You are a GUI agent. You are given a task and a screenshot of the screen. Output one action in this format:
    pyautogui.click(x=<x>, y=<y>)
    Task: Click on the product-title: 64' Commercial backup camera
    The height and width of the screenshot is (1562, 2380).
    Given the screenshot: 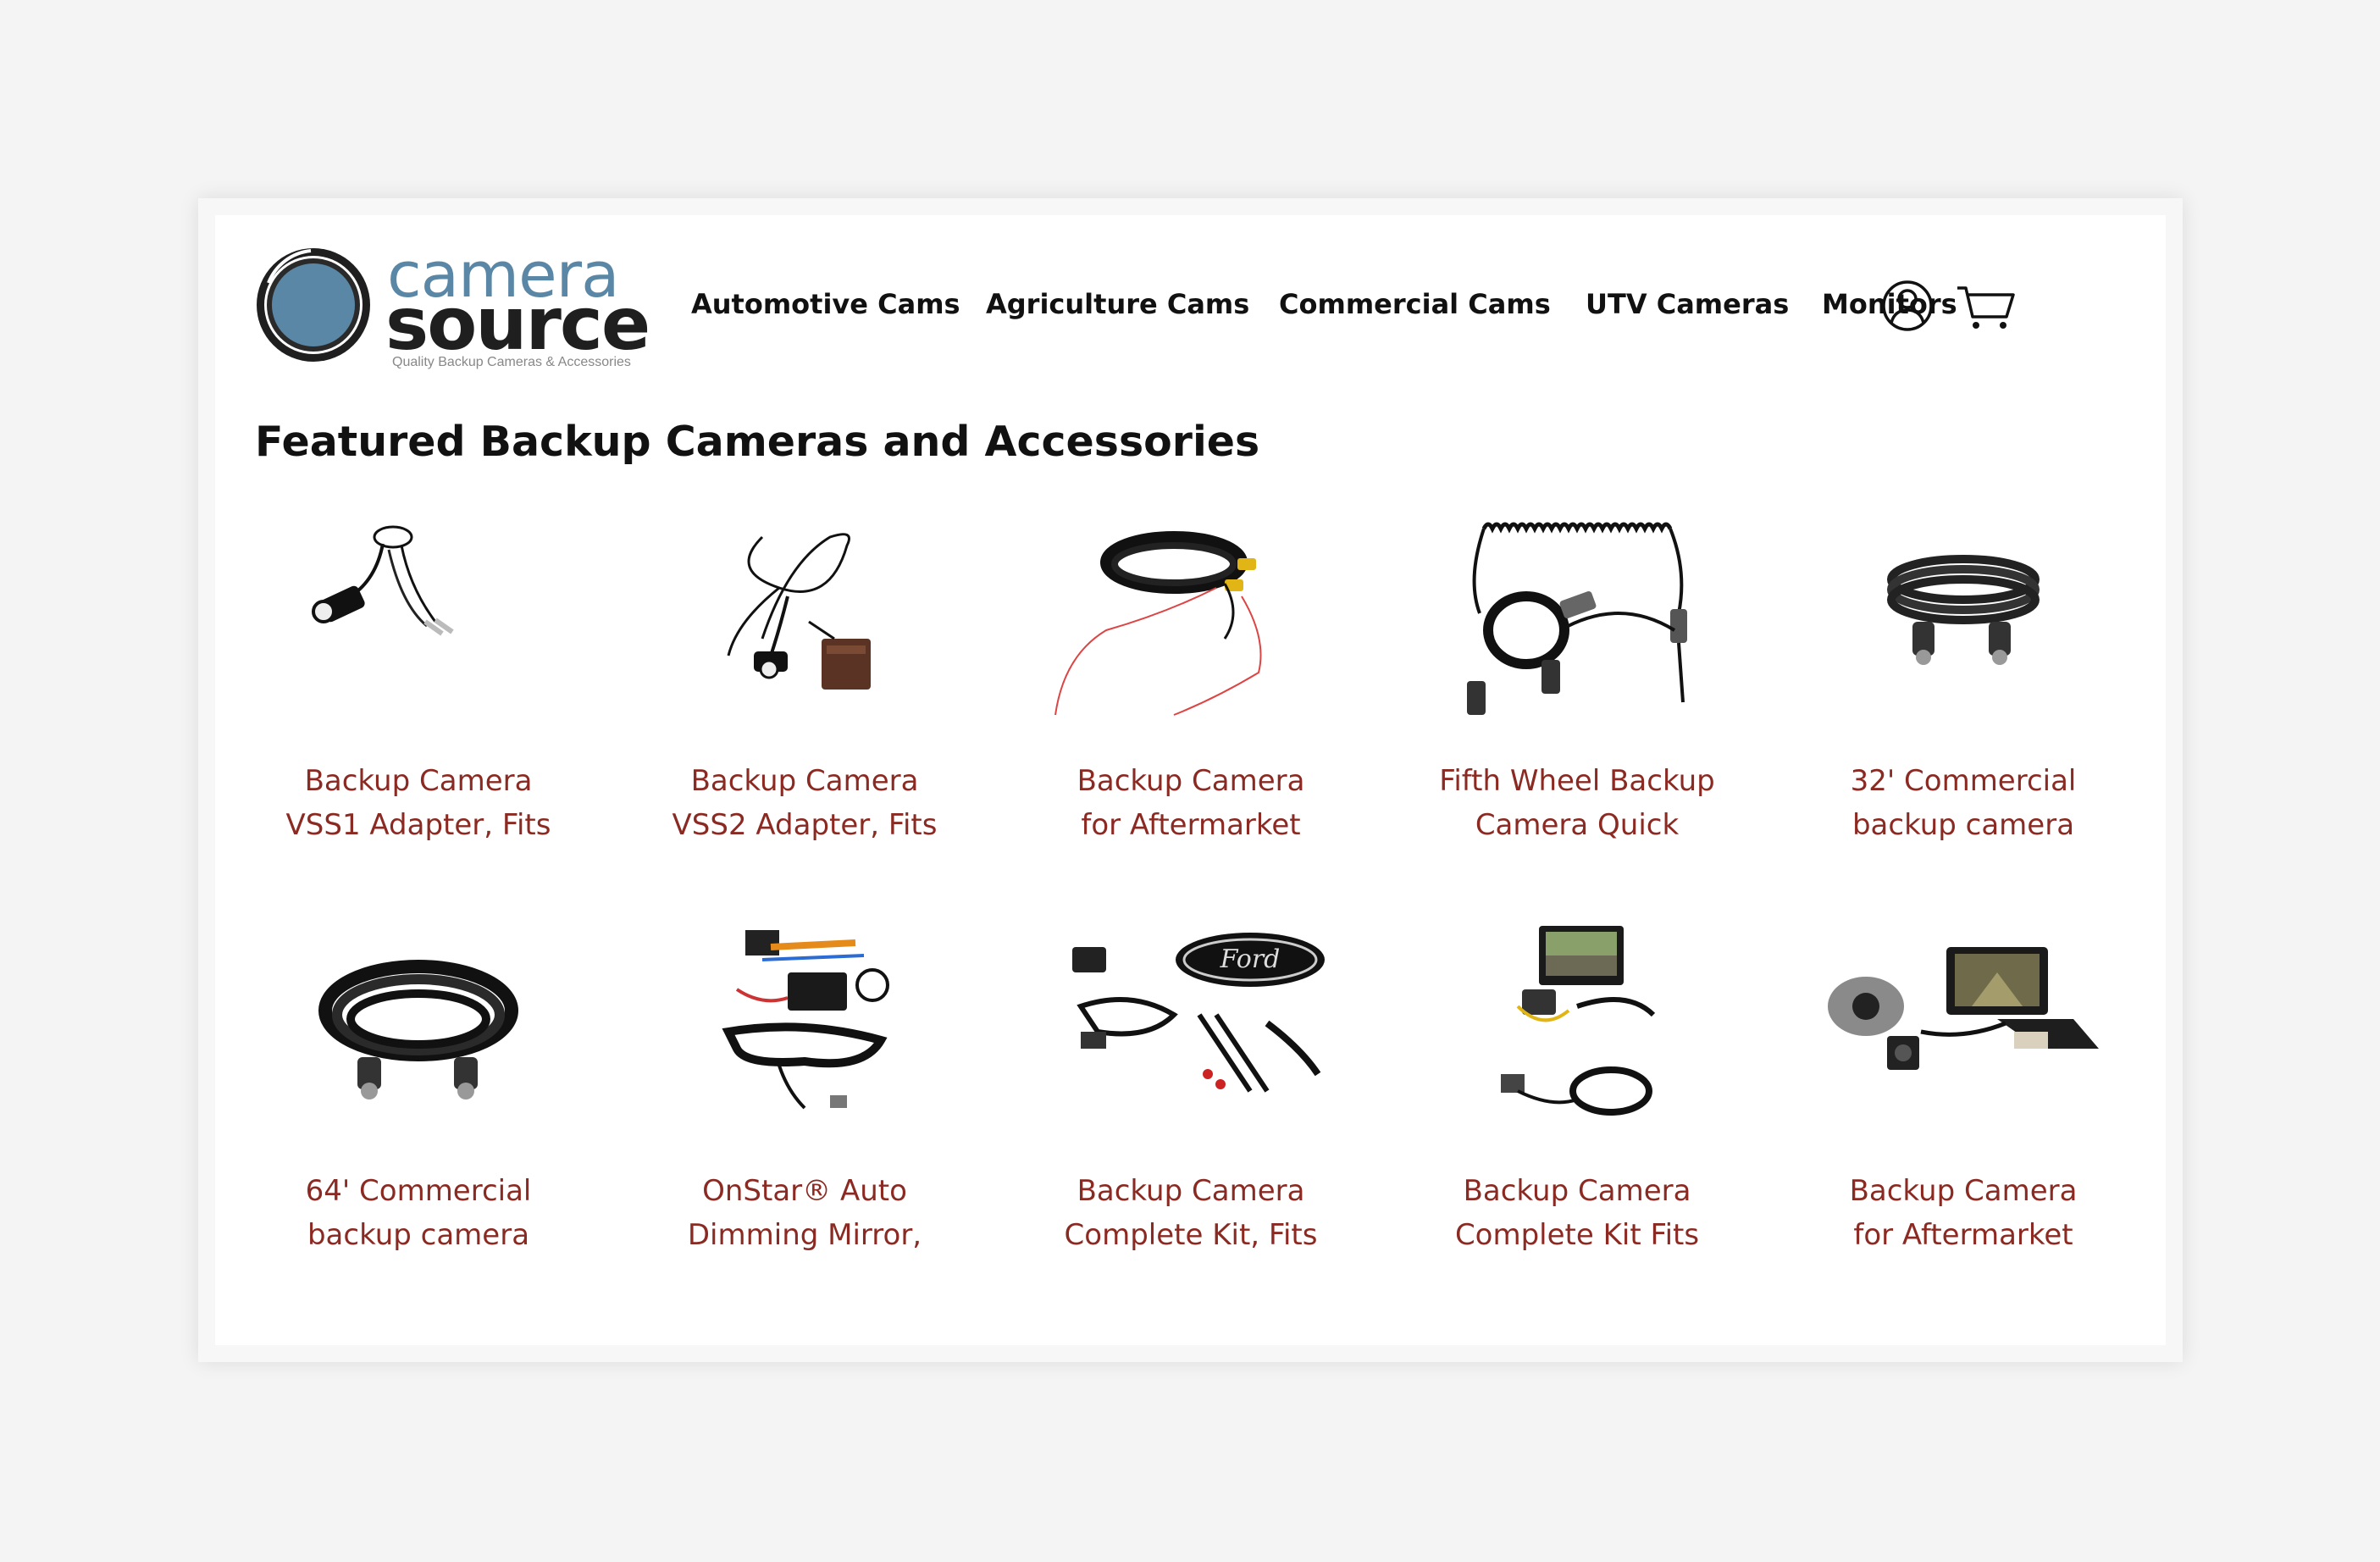 What is the action you would take?
    pyautogui.click(x=418, y=1213)
    